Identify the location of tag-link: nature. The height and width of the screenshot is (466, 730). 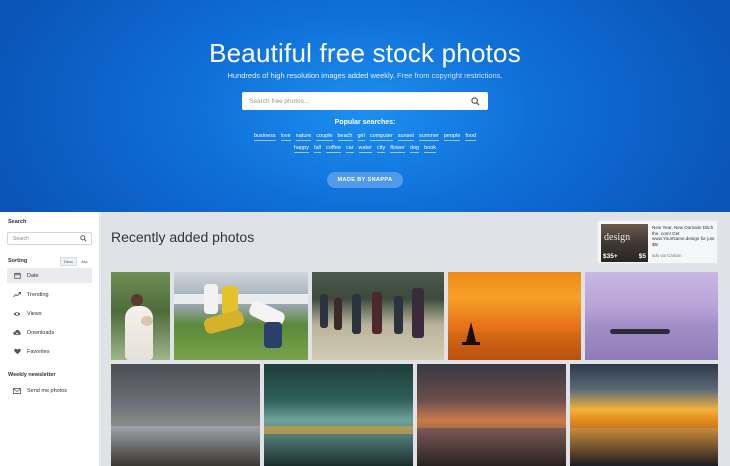
(303, 137).